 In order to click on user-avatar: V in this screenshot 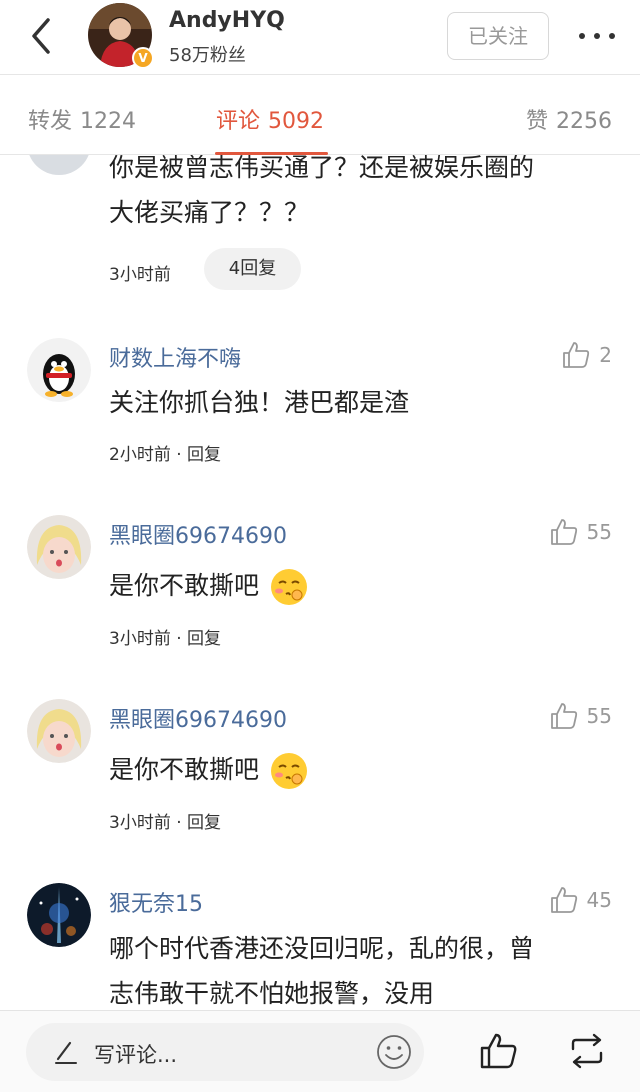, I will do `click(121, 36)`.